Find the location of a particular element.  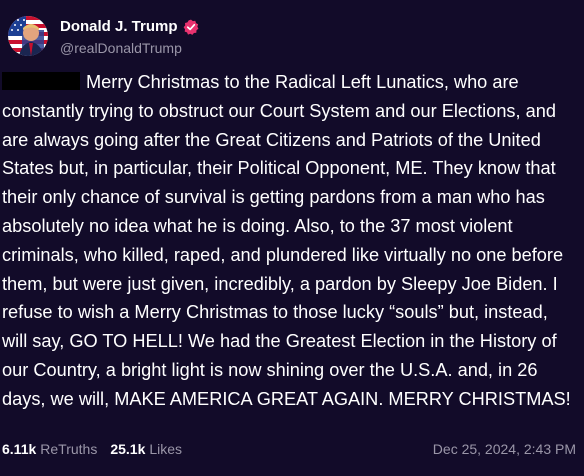

likes-stat: 25.1k Likes is located at coordinates (146, 449).